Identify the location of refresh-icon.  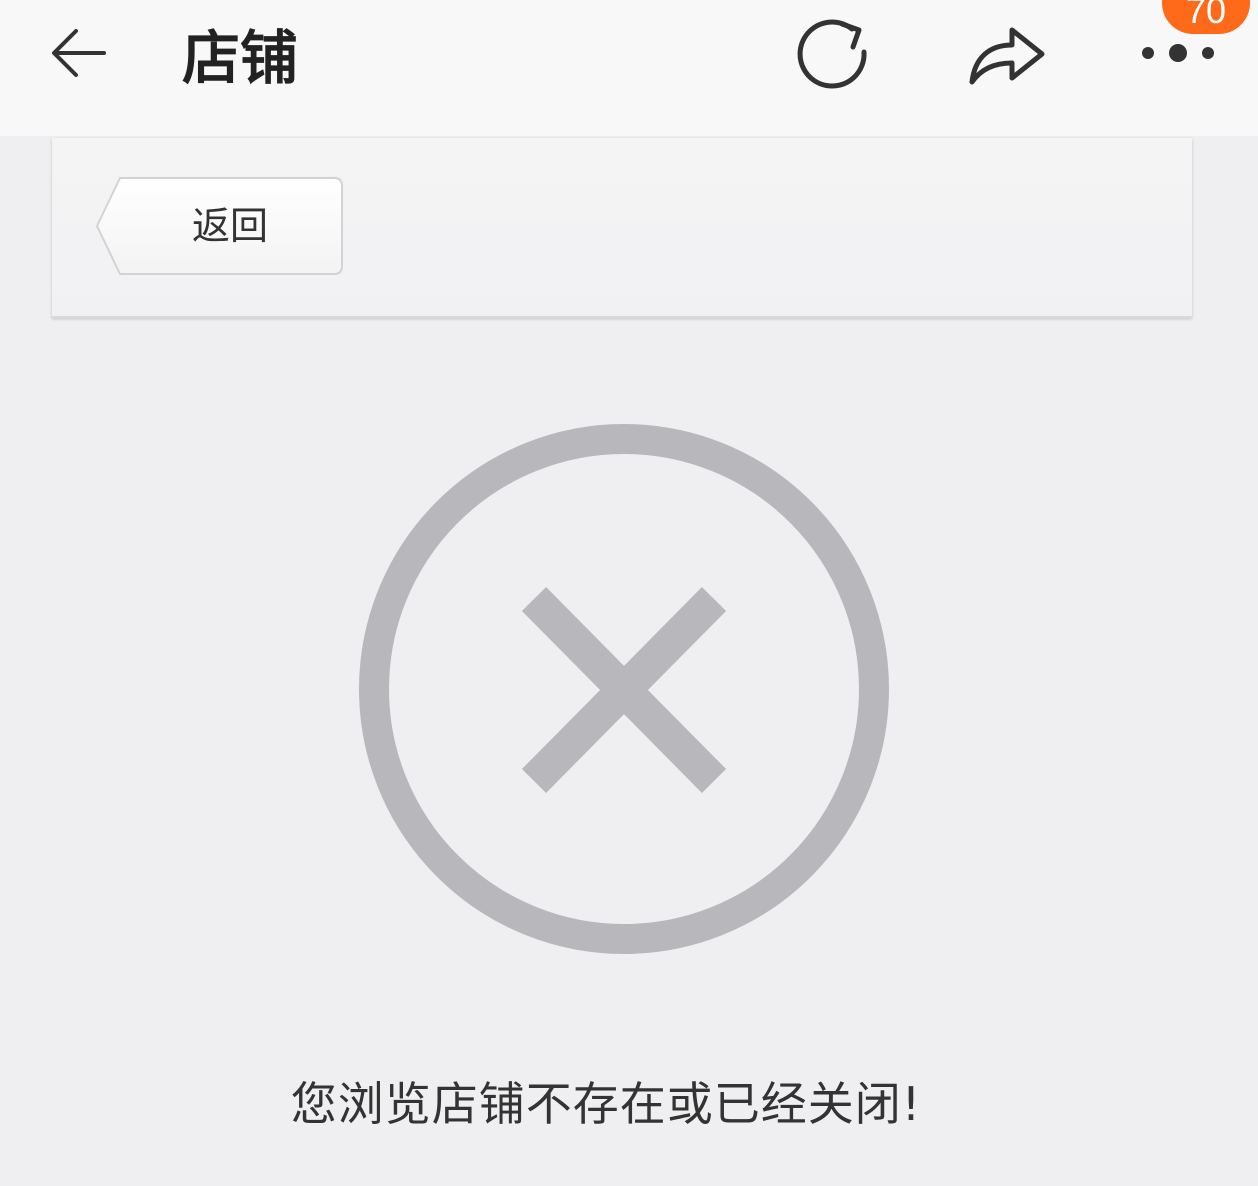
(836, 54).